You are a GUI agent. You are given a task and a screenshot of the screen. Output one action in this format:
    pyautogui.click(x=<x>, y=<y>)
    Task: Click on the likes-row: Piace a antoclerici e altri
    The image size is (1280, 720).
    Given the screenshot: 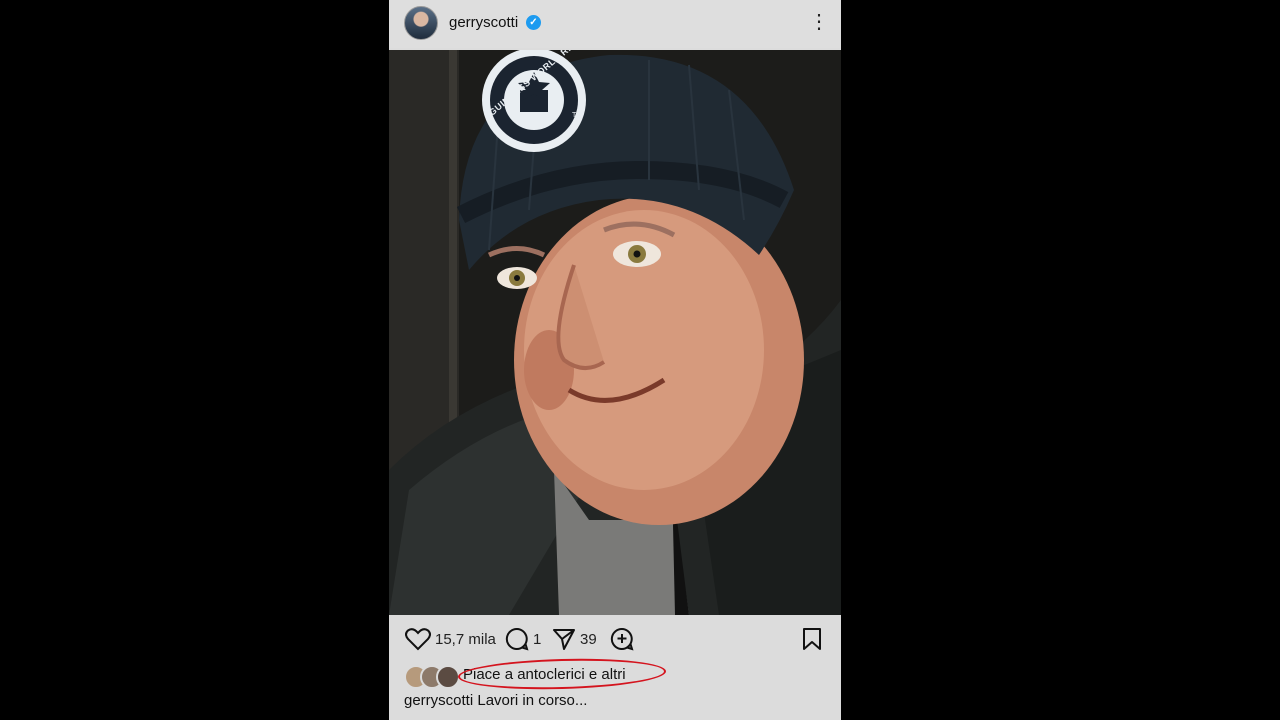 What is the action you would take?
    pyautogui.click(x=615, y=674)
    